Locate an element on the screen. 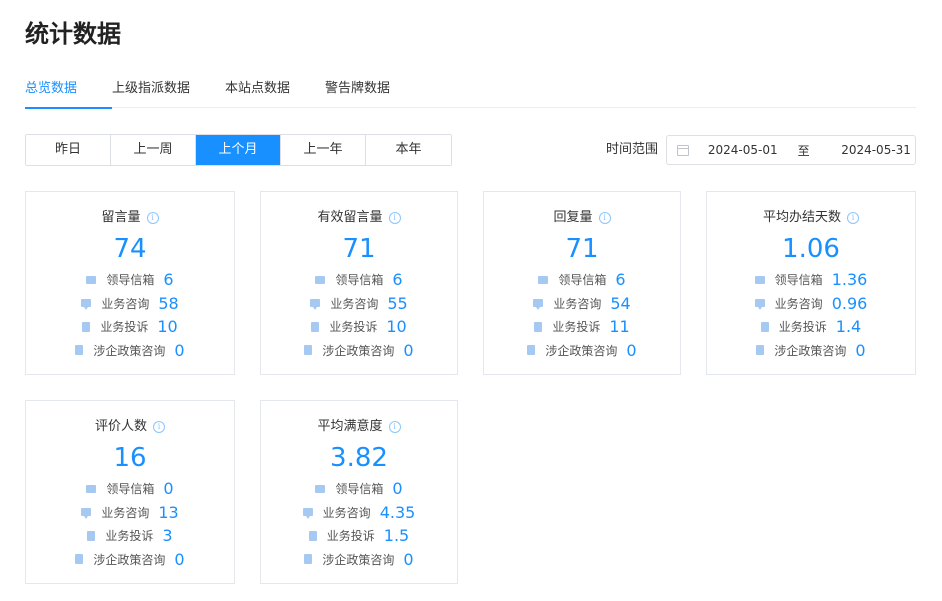  stat-card-valid-messages: 有效留言量 i 71 领导信箱 6 业务咨询 55 业务投诉 10 涉企政策咨询 0 is located at coordinates (359, 283).